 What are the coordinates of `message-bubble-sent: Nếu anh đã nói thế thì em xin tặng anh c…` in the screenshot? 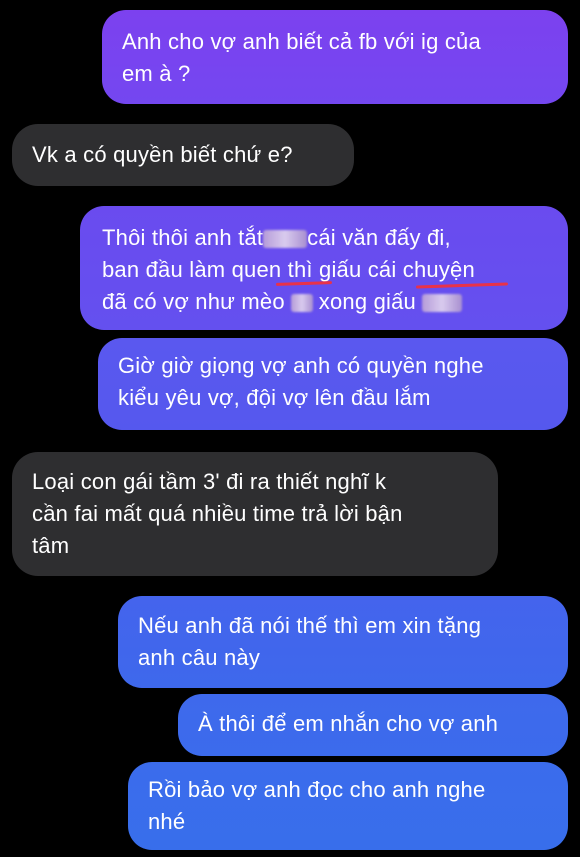 It's located at (343, 642).